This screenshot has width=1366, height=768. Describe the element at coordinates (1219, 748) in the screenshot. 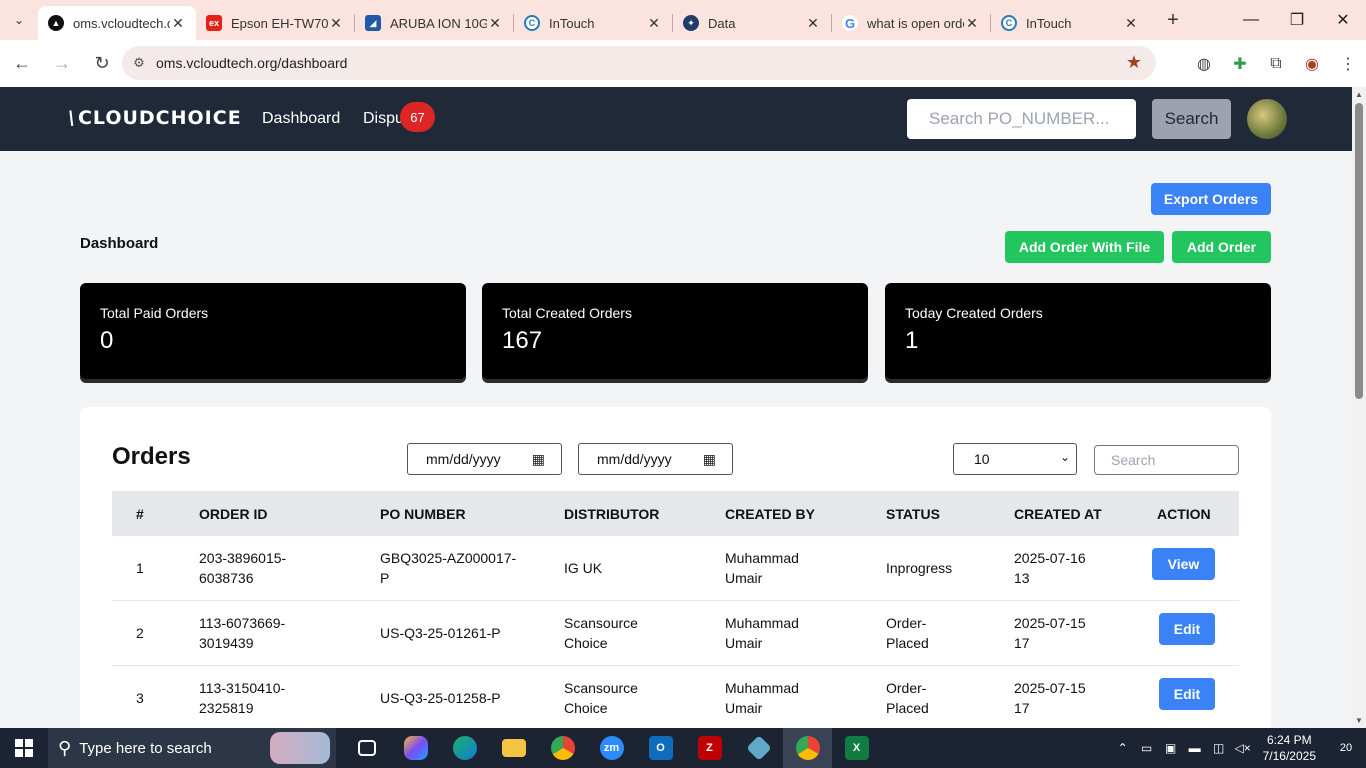

I see `network-icon: ◫` at that location.